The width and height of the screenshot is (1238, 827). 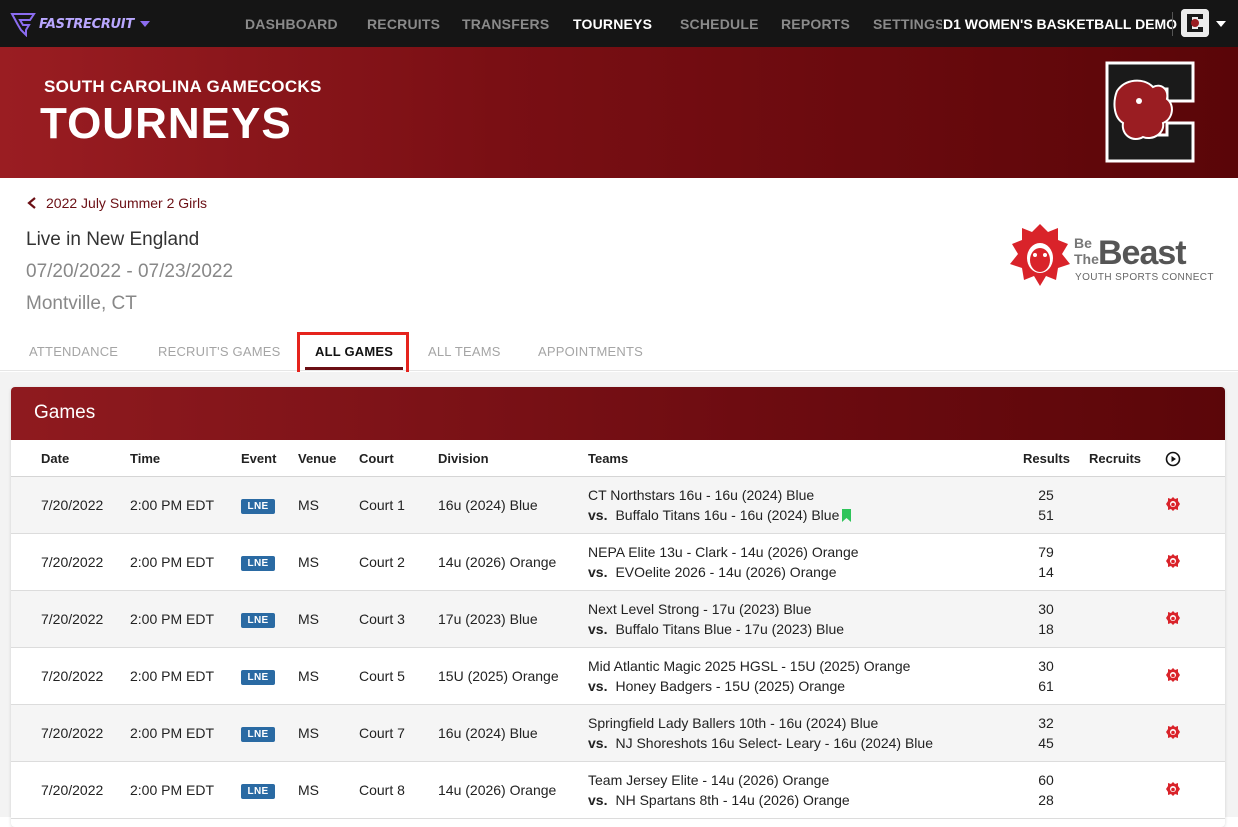 I want to click on col-header-court: Court, so click(x=376, y=458).